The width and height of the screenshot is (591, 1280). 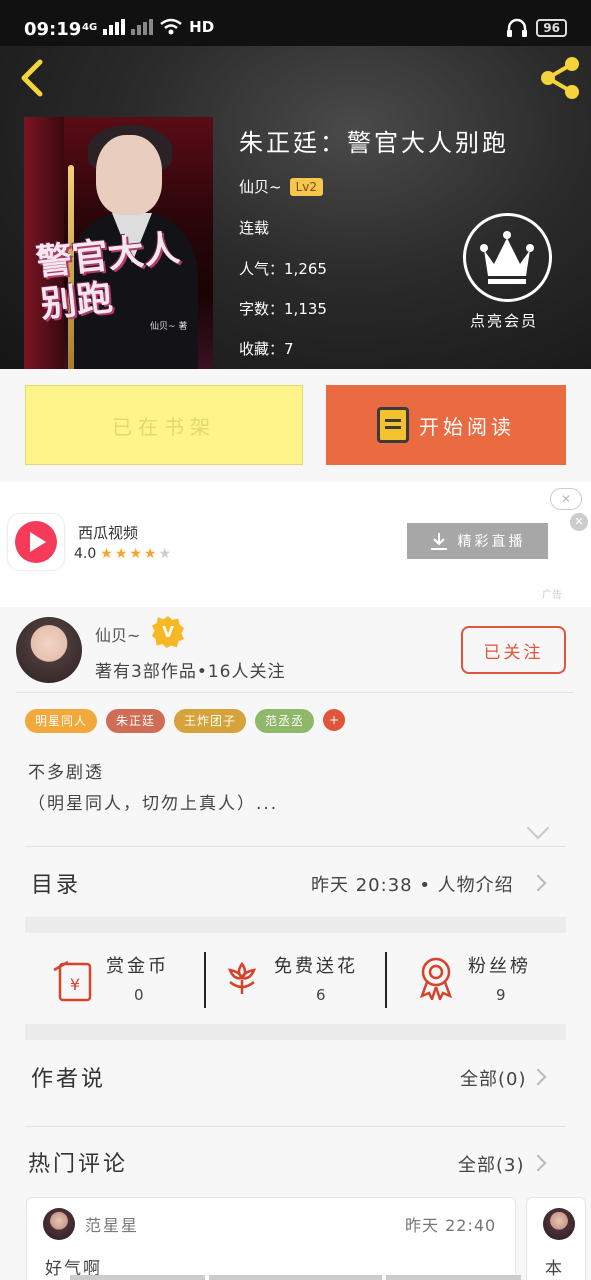 I want to click on book-popularity: 人气：1,265, so click(x=283, y=268).